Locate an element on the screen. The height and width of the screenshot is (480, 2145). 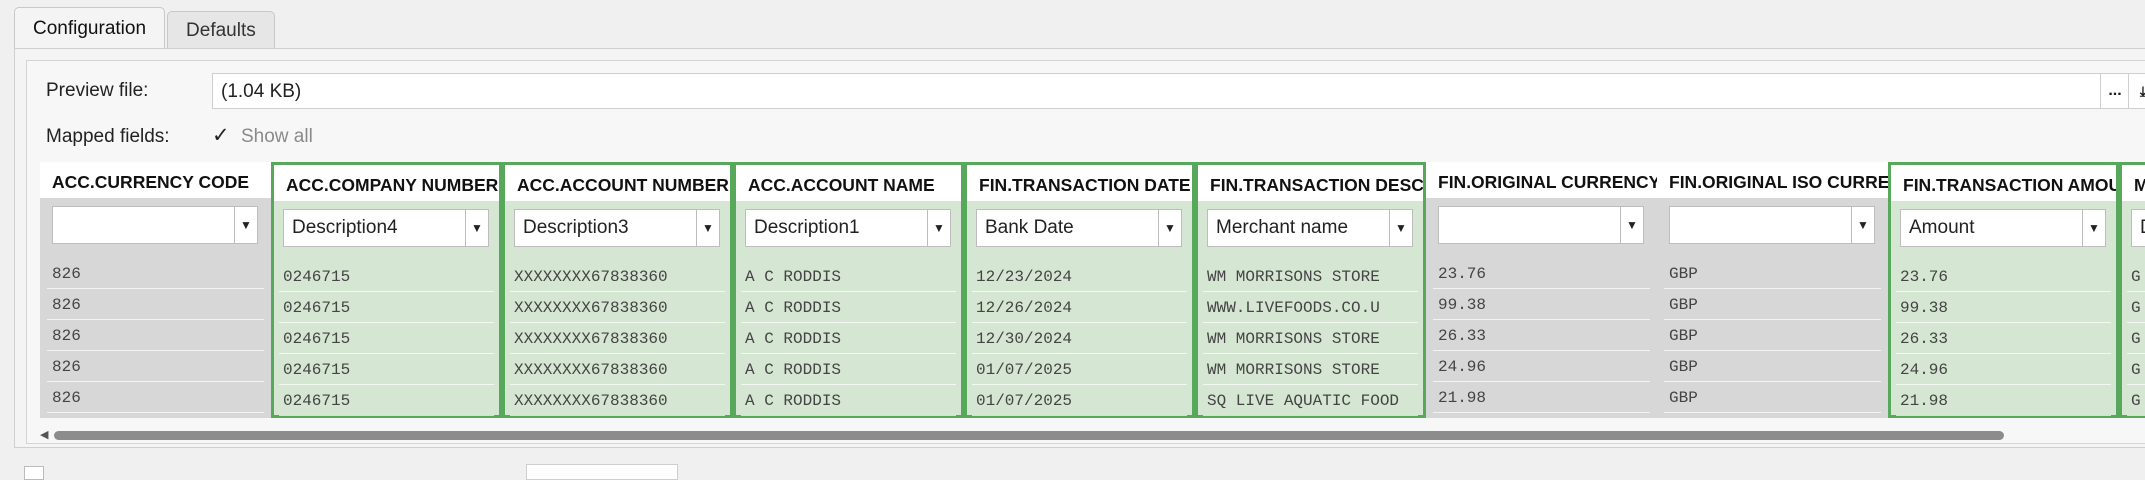
mapped-fields-label: Mapped fields: is located at coordinates (108, 136).